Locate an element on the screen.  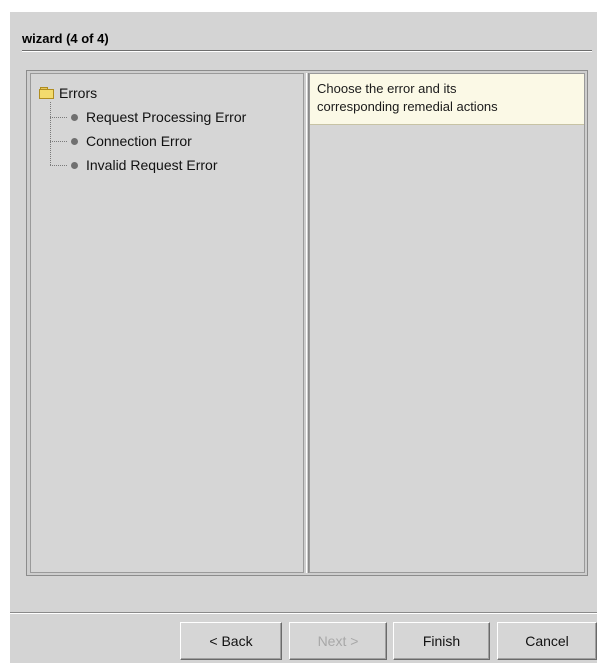
folder-icon is located at coordinates (47, 93).